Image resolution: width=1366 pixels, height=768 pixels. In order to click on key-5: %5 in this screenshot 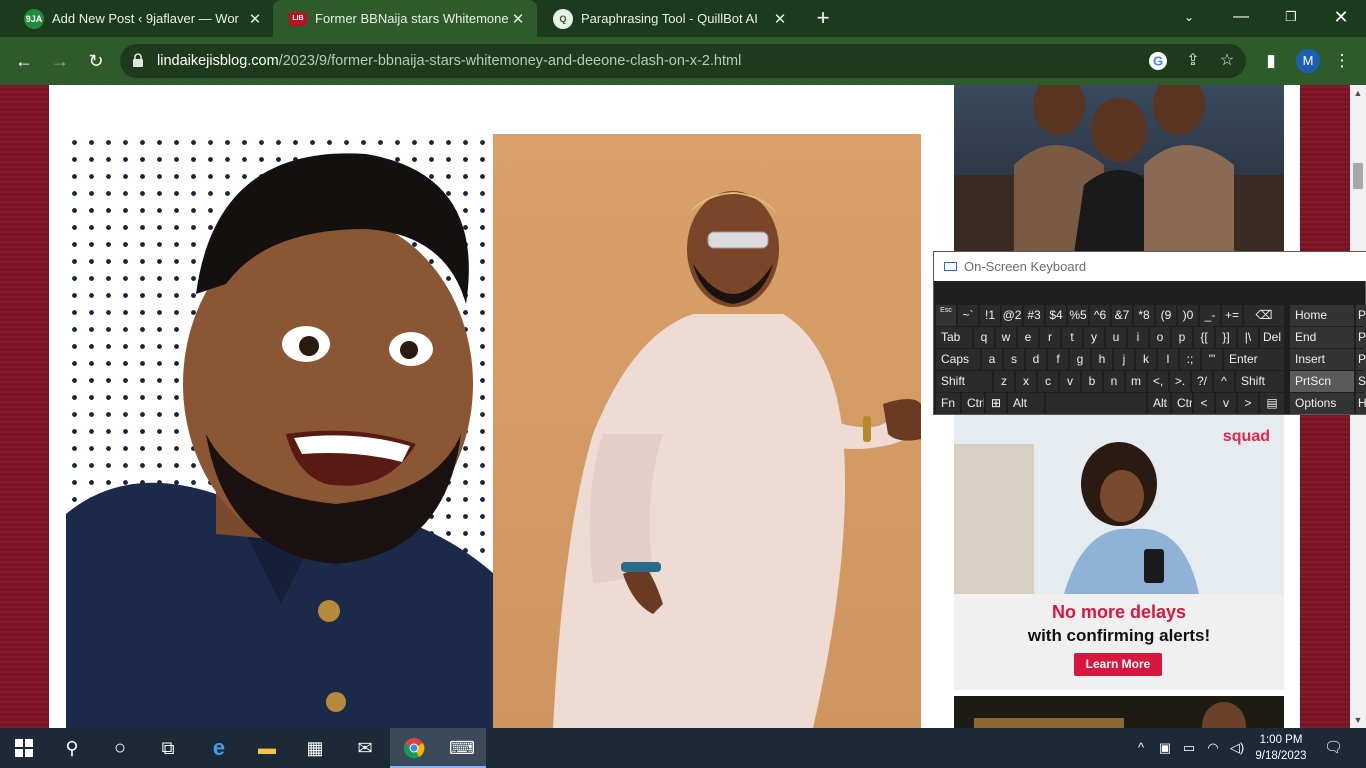, I will do `click(1078, 315)`.